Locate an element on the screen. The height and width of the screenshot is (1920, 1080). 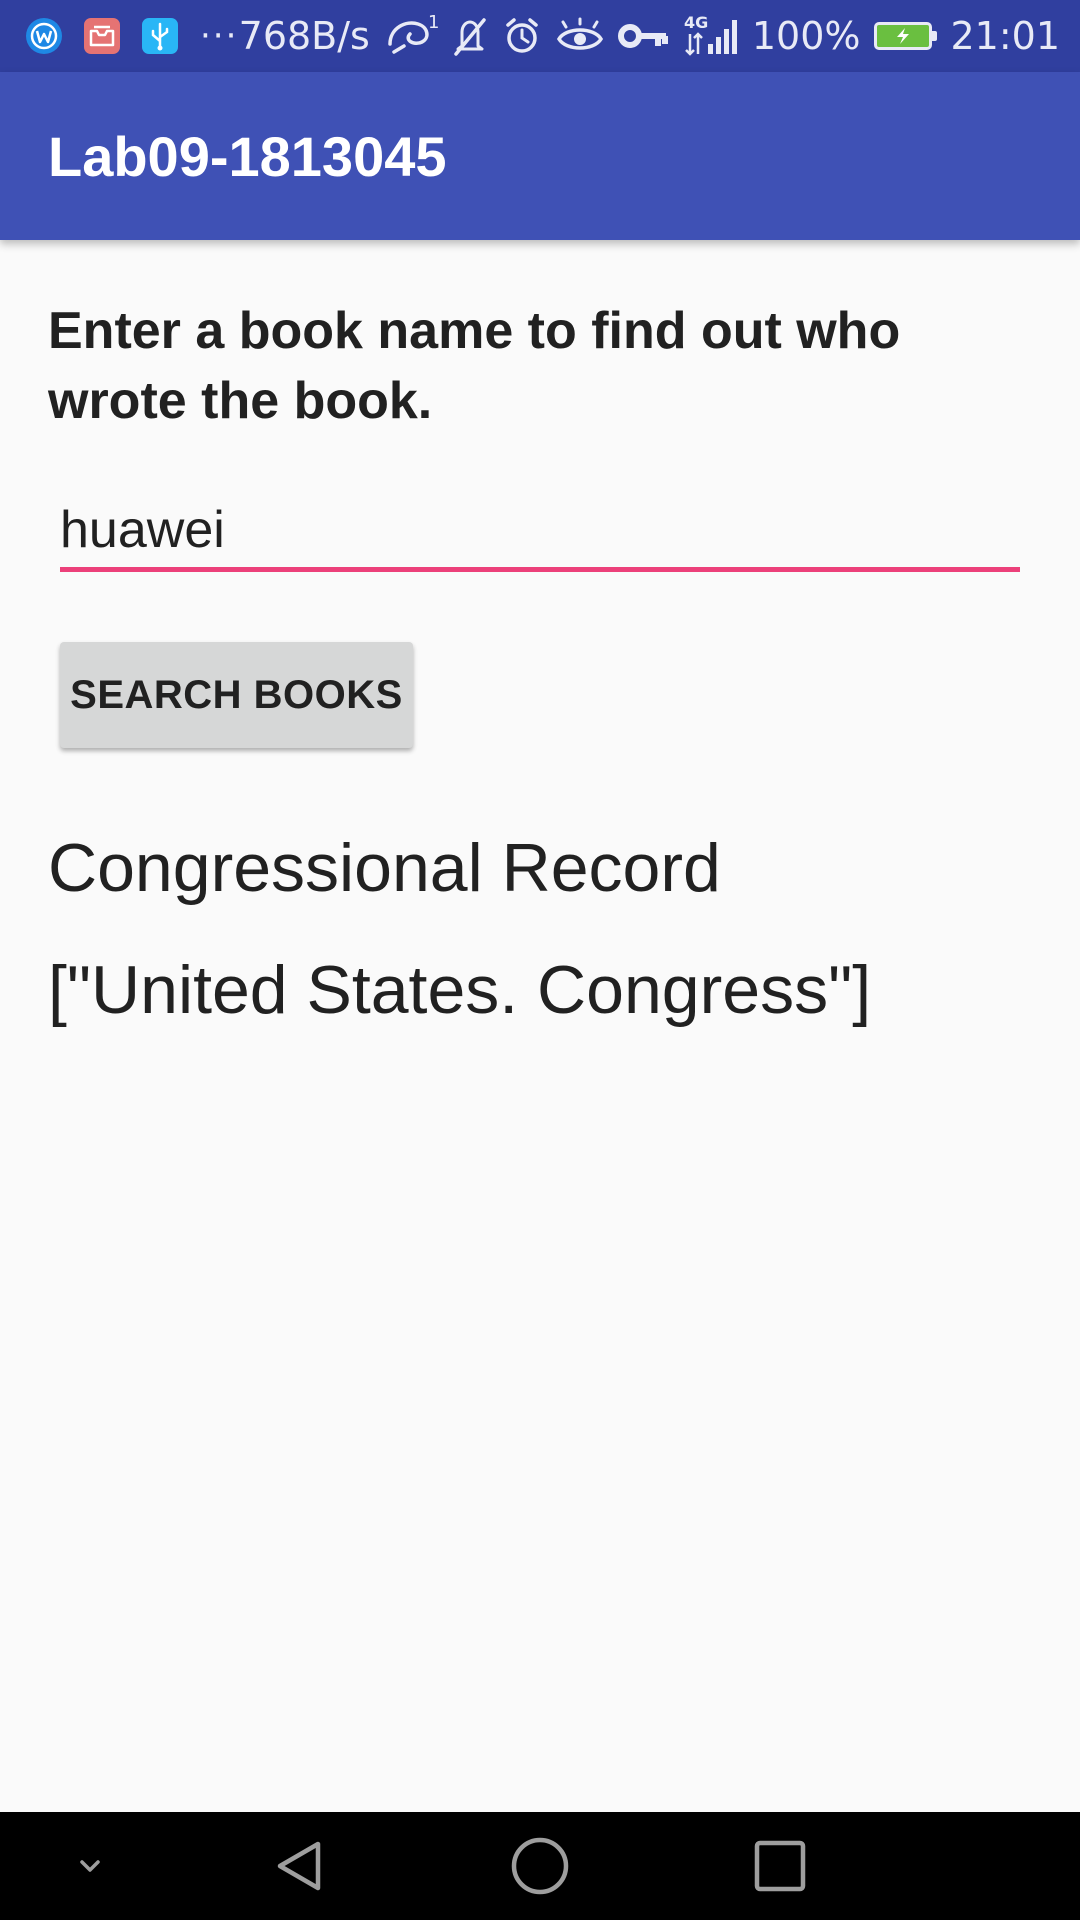
back-icon is located at coordinates (299, 1866).